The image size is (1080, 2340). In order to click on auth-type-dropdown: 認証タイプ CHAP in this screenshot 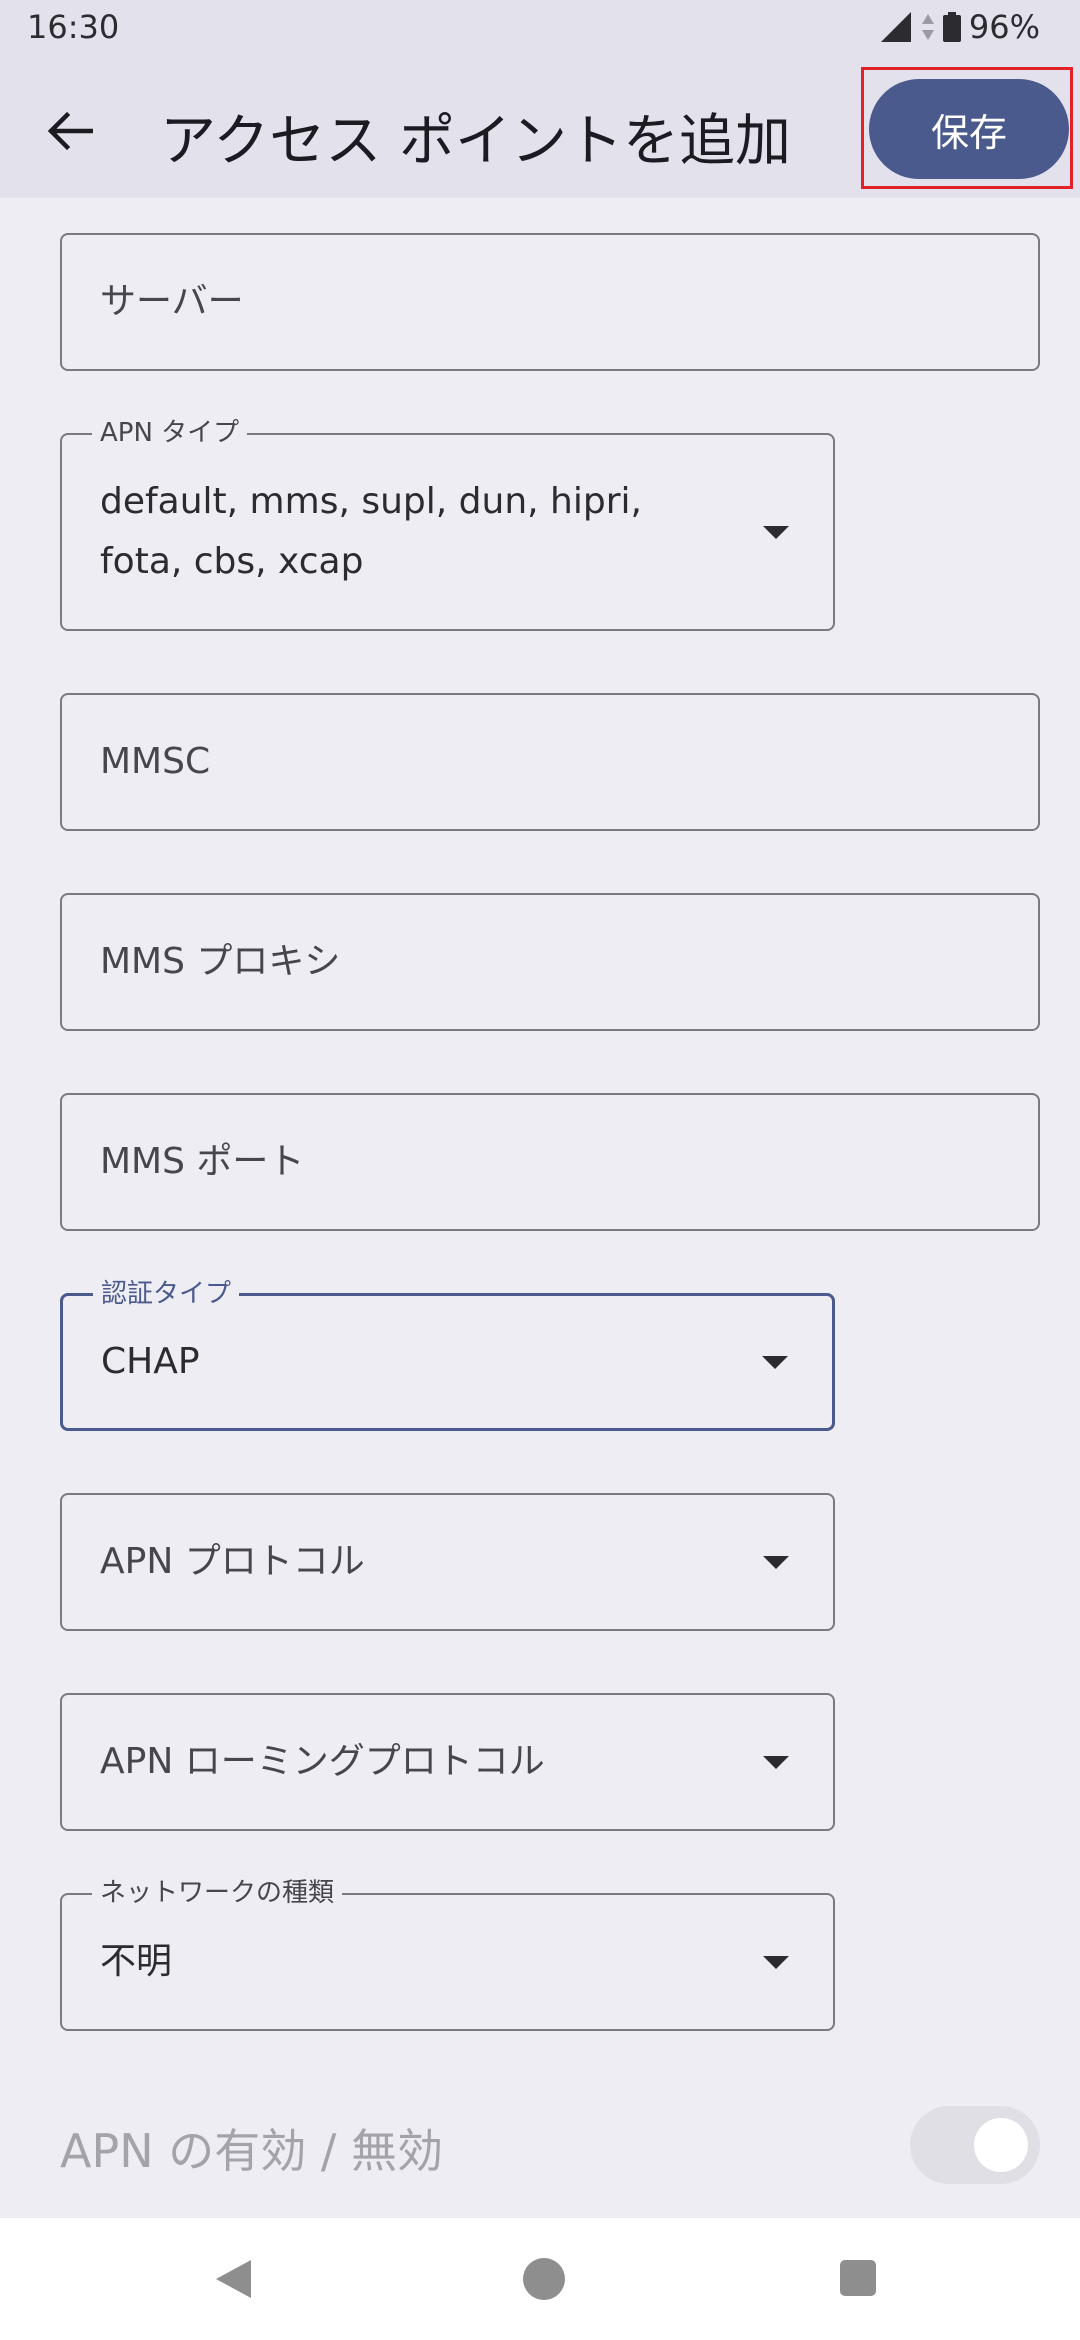, I will do `click(447, 1354)`.